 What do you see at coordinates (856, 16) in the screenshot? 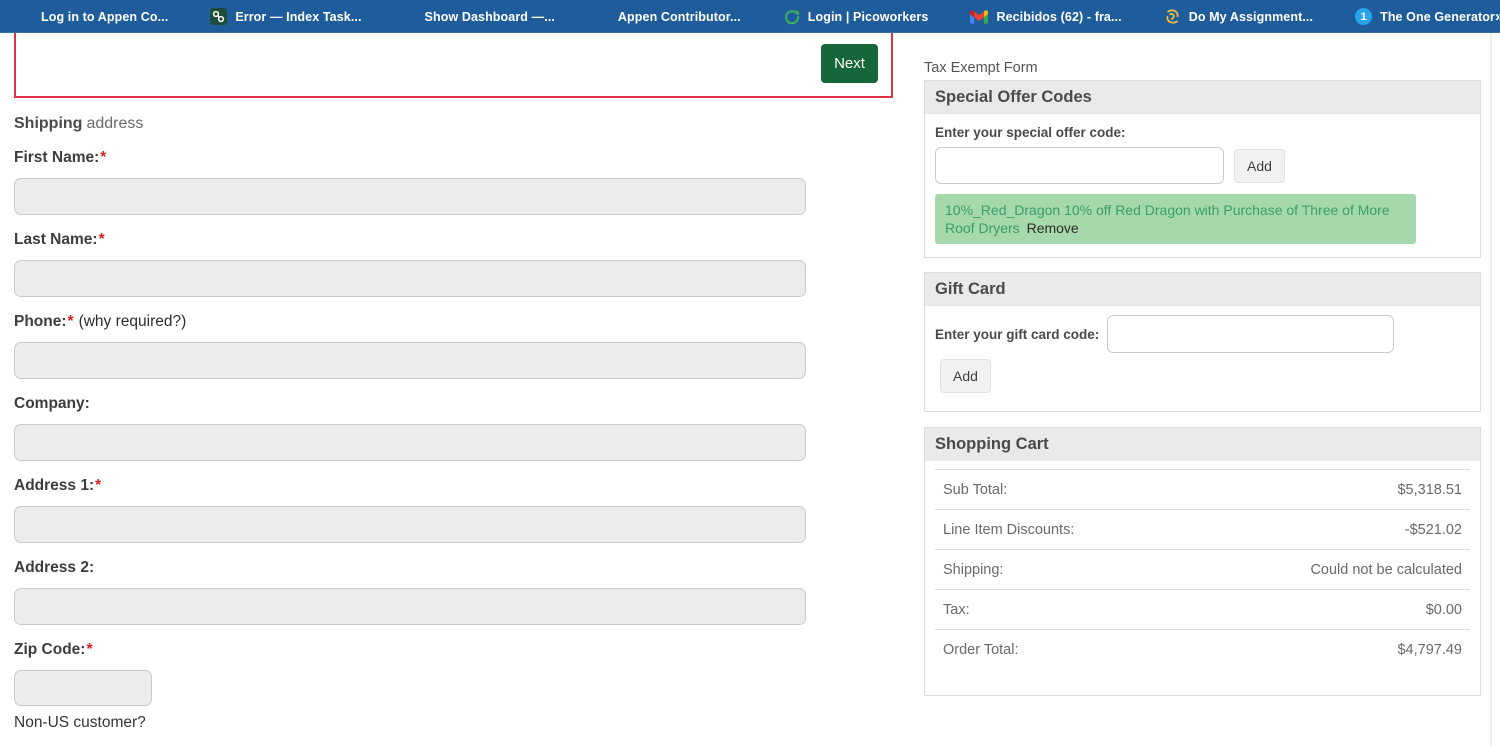
I see `bookmark-item-picoworkers: Login | Picoworkers` at bounding box center [856, 16].